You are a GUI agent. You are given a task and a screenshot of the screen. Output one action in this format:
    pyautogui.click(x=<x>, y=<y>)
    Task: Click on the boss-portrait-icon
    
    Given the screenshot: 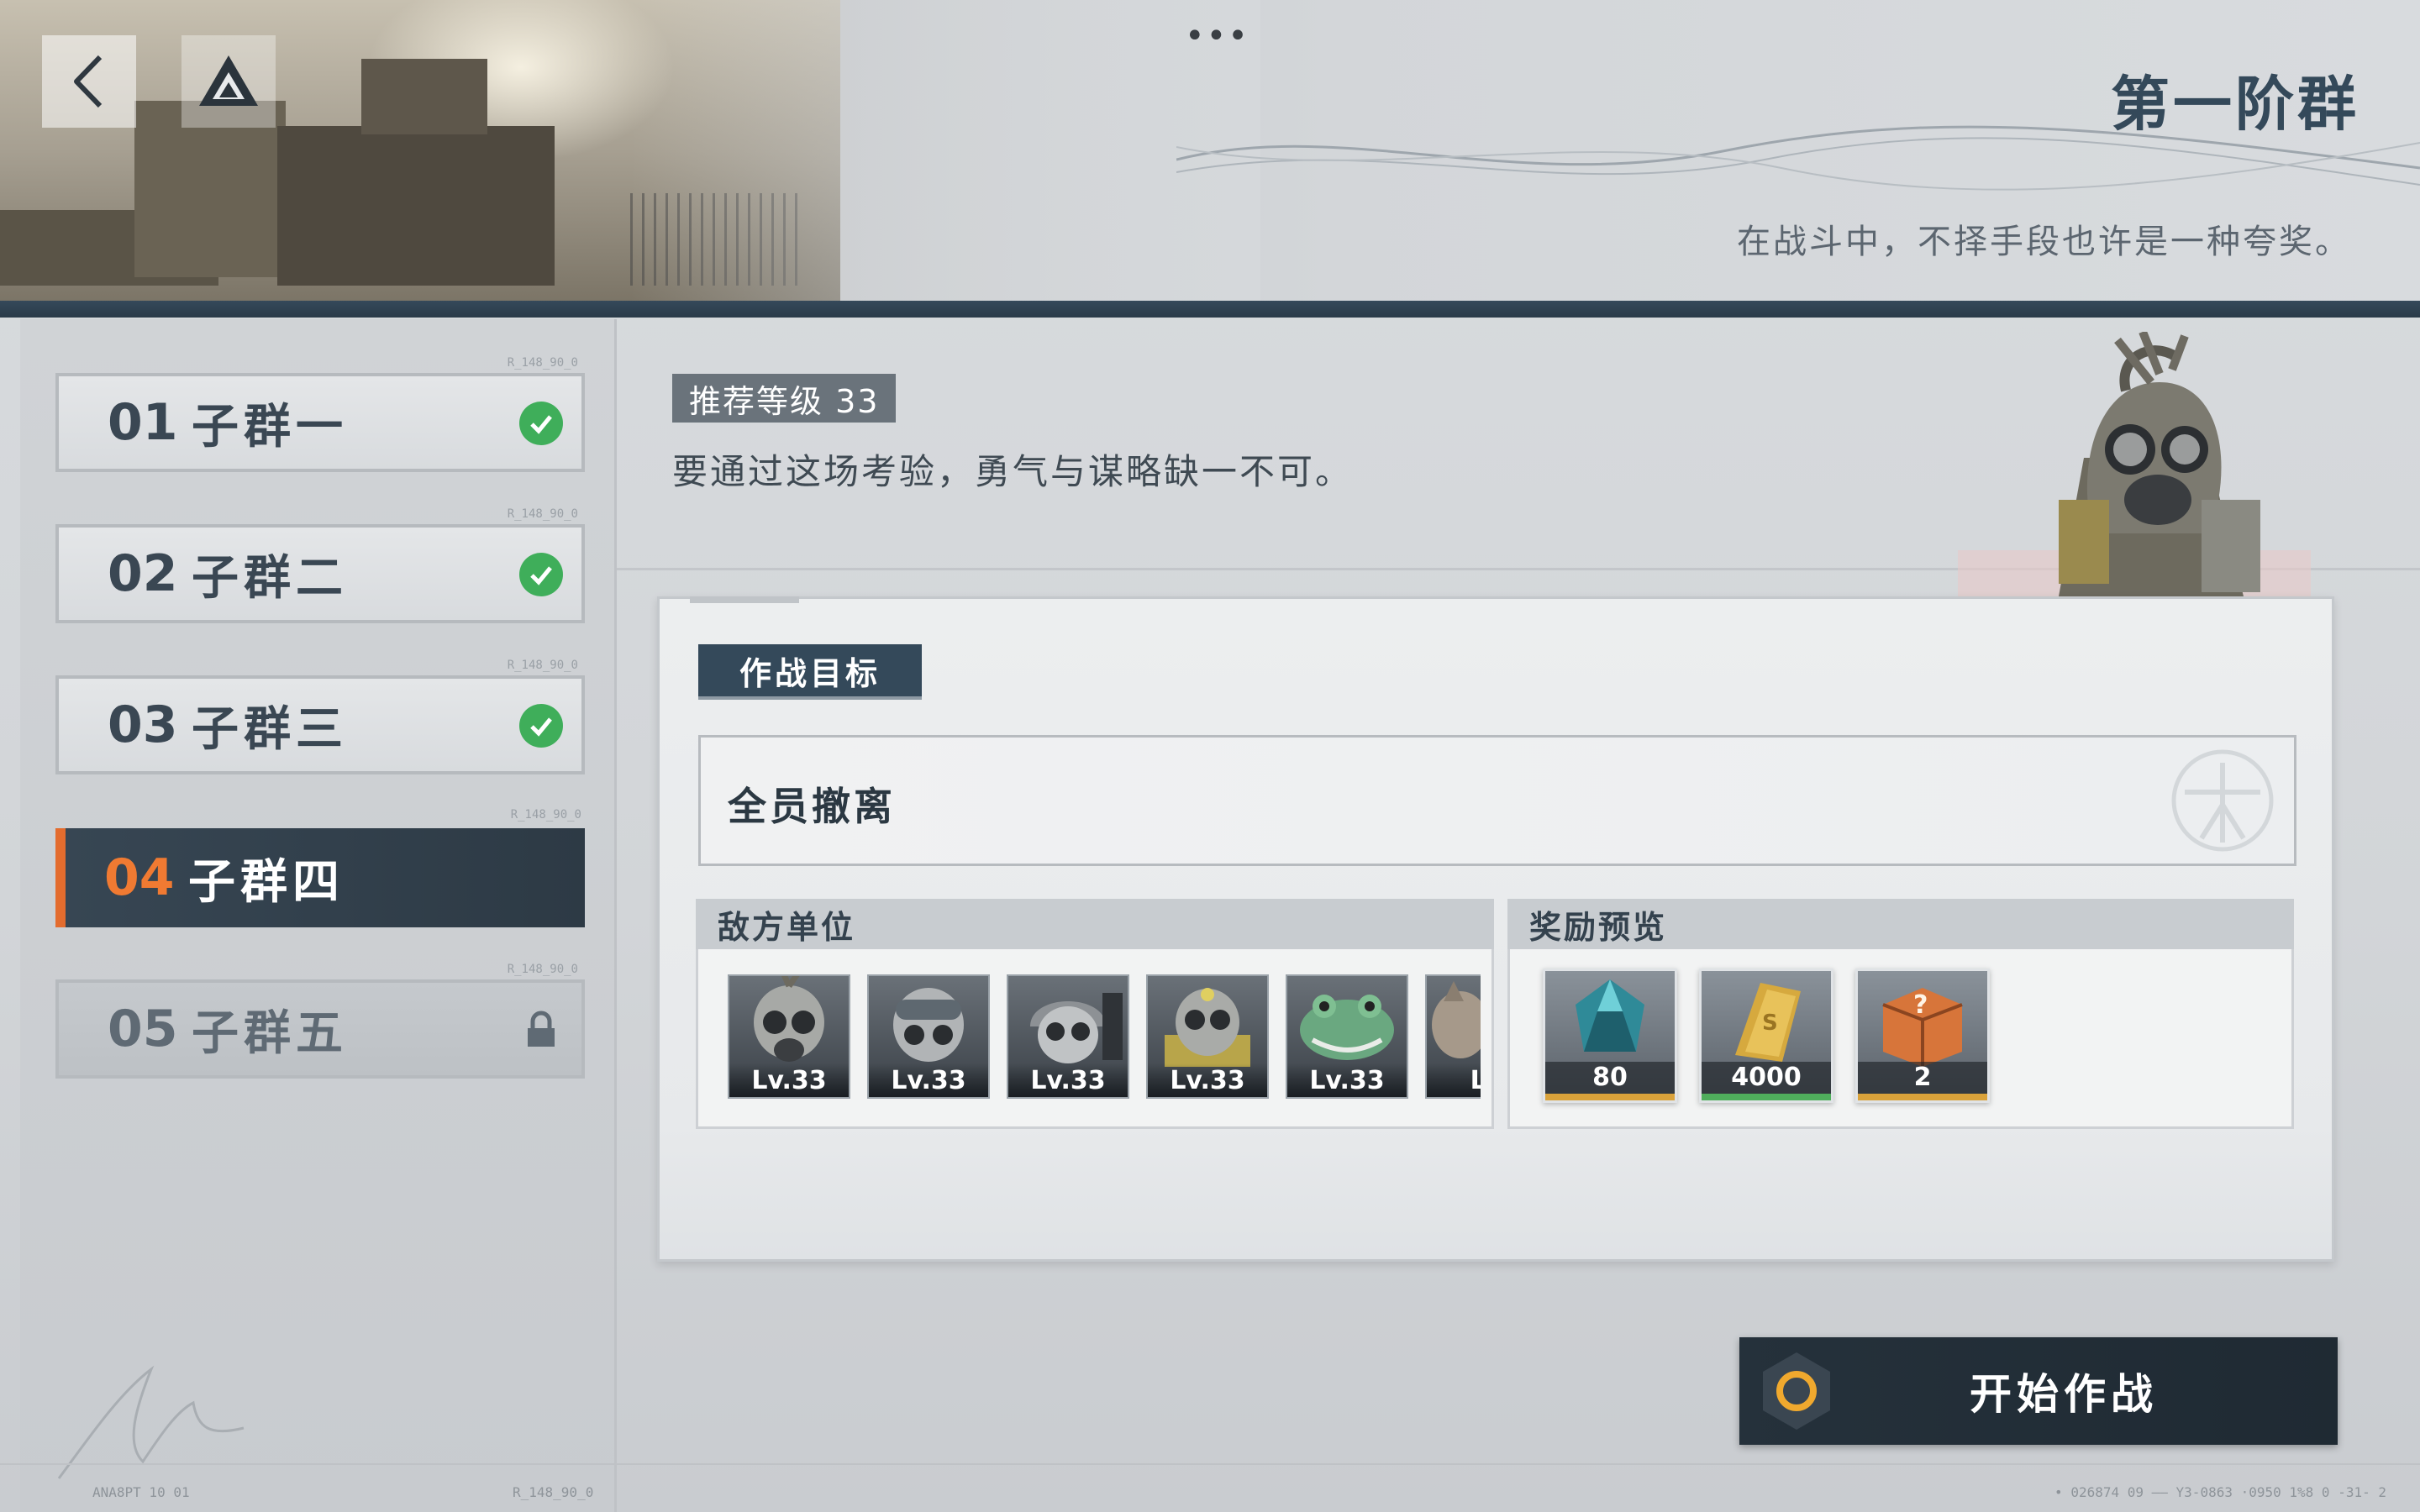 What is the action you would take?
    pyautogui.click(x=2134, y=464)
    